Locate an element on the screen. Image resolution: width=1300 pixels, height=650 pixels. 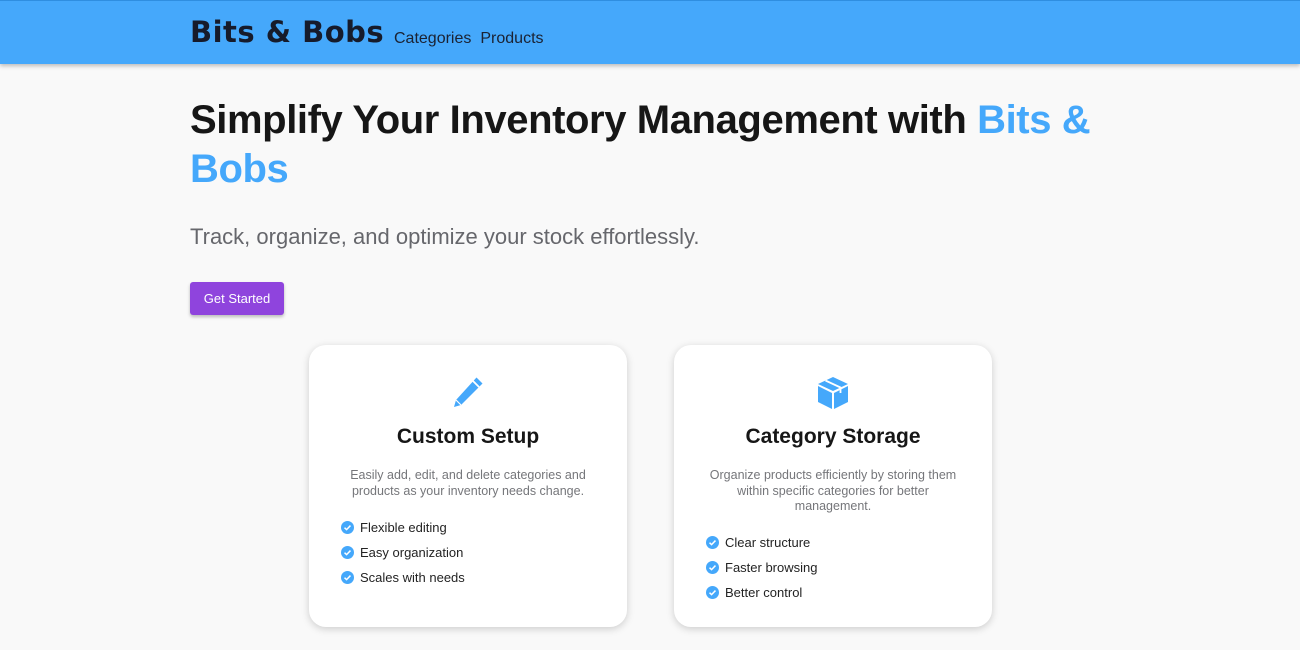
get-started-button: Get Started is located at coordinates (237, 298).